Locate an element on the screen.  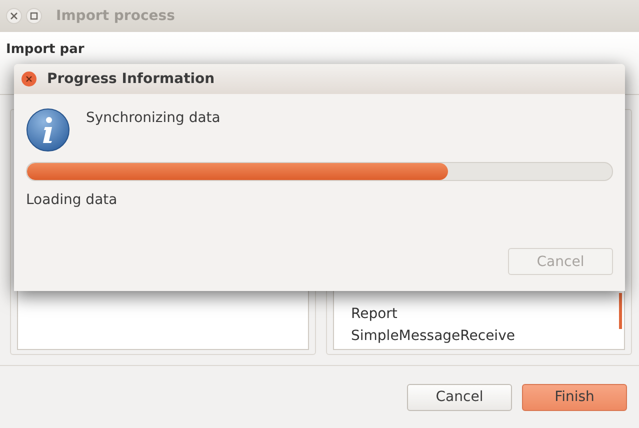
page-title: Import par is located at coordinates (45, 49).